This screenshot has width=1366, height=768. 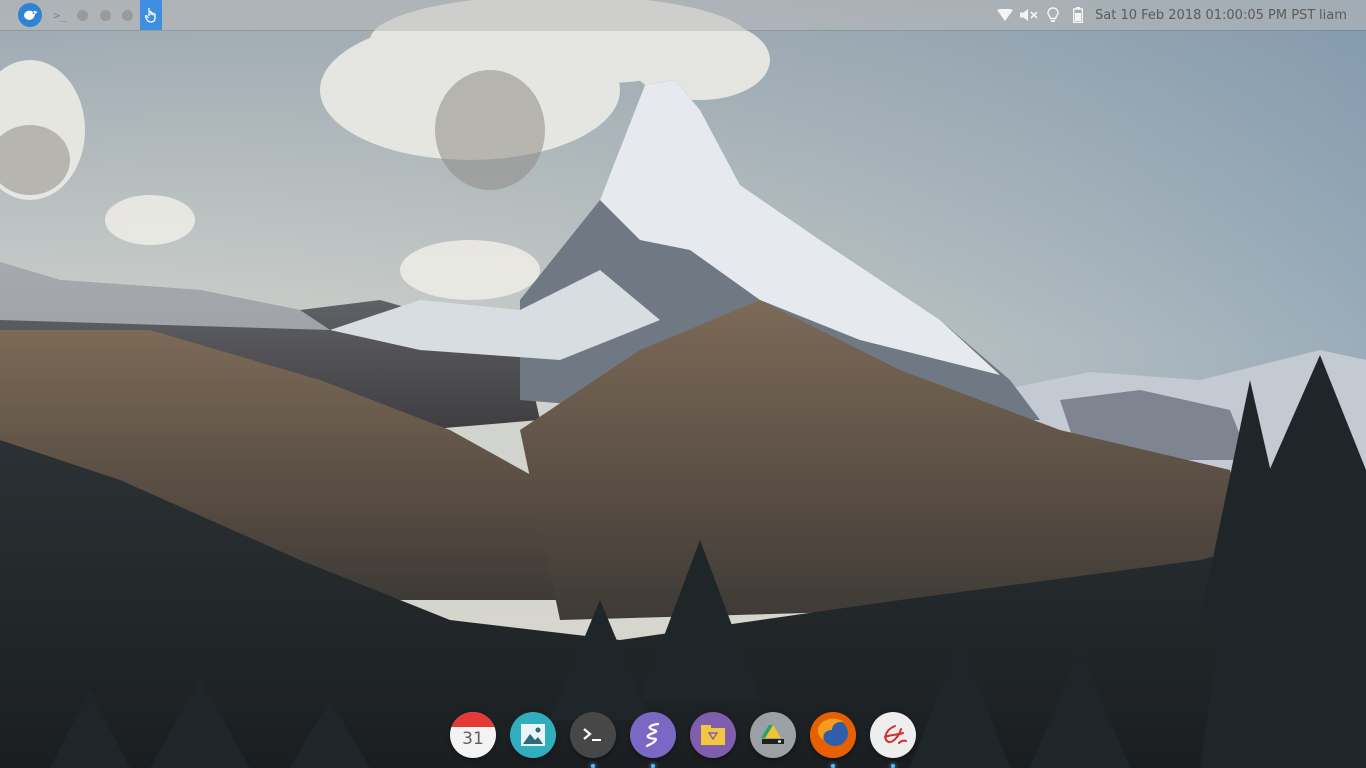 What do you see at coordinates (1205, 15) in the screenshot?
I see `clock: Sat 10 Feb 2018 01:00:05 PM PST` at bounding box center [1205, 15].